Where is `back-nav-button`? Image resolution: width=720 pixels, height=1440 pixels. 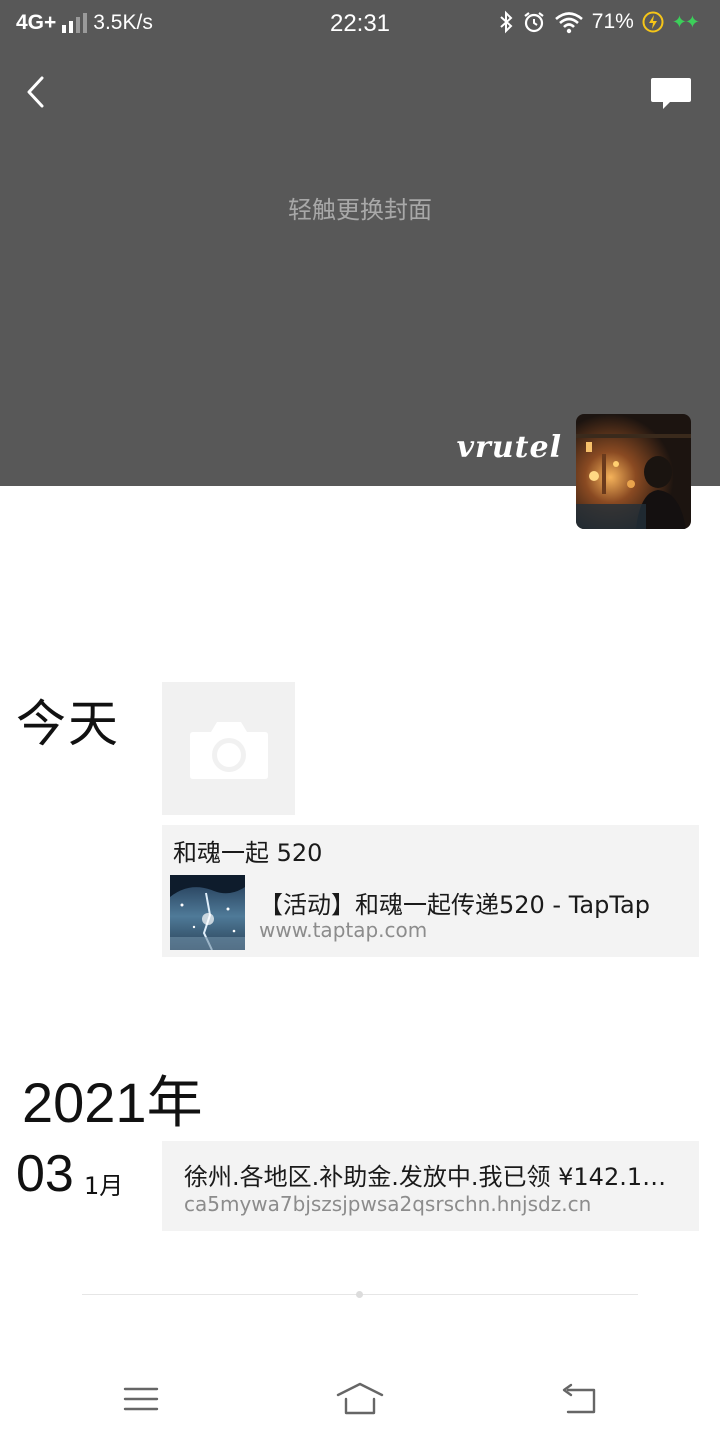 back-nav-button is located at coordinates (580, 1400).